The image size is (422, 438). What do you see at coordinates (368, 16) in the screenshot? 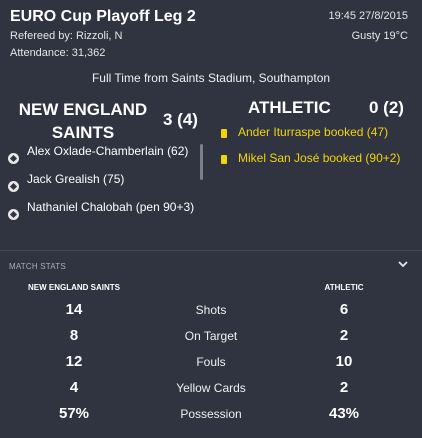
I see `match-datetime: 19:45 27/8/2015` at bounding box center [368, 16].